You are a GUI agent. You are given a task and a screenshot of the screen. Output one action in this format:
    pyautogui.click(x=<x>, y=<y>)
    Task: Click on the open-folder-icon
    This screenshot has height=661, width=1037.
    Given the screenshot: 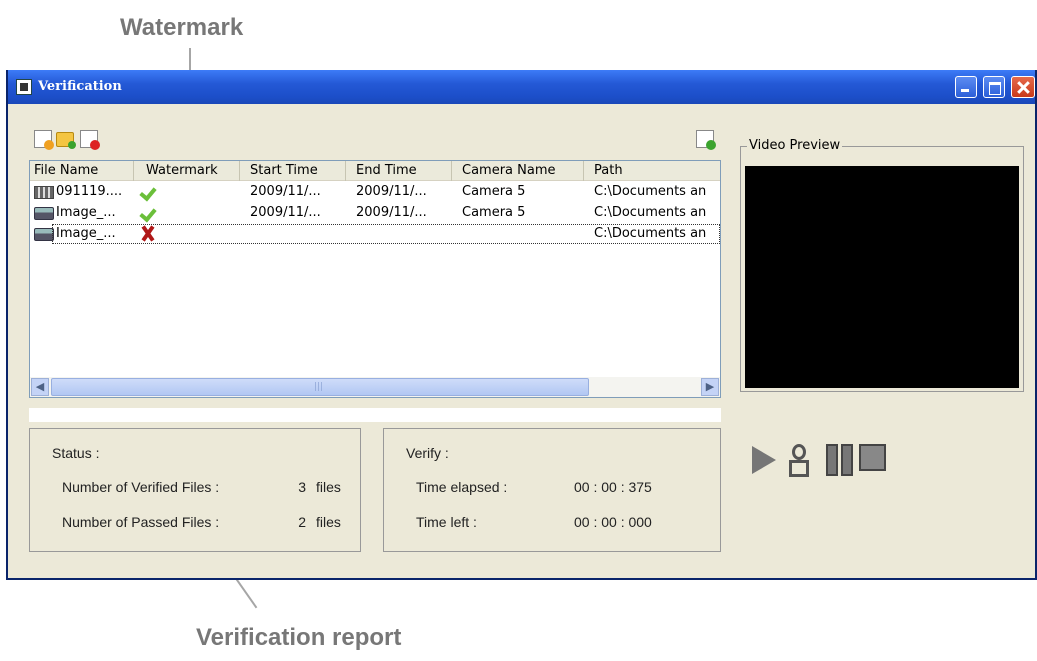 What is the action you would take?
    pyautogui.click(x=66, y=140)
    